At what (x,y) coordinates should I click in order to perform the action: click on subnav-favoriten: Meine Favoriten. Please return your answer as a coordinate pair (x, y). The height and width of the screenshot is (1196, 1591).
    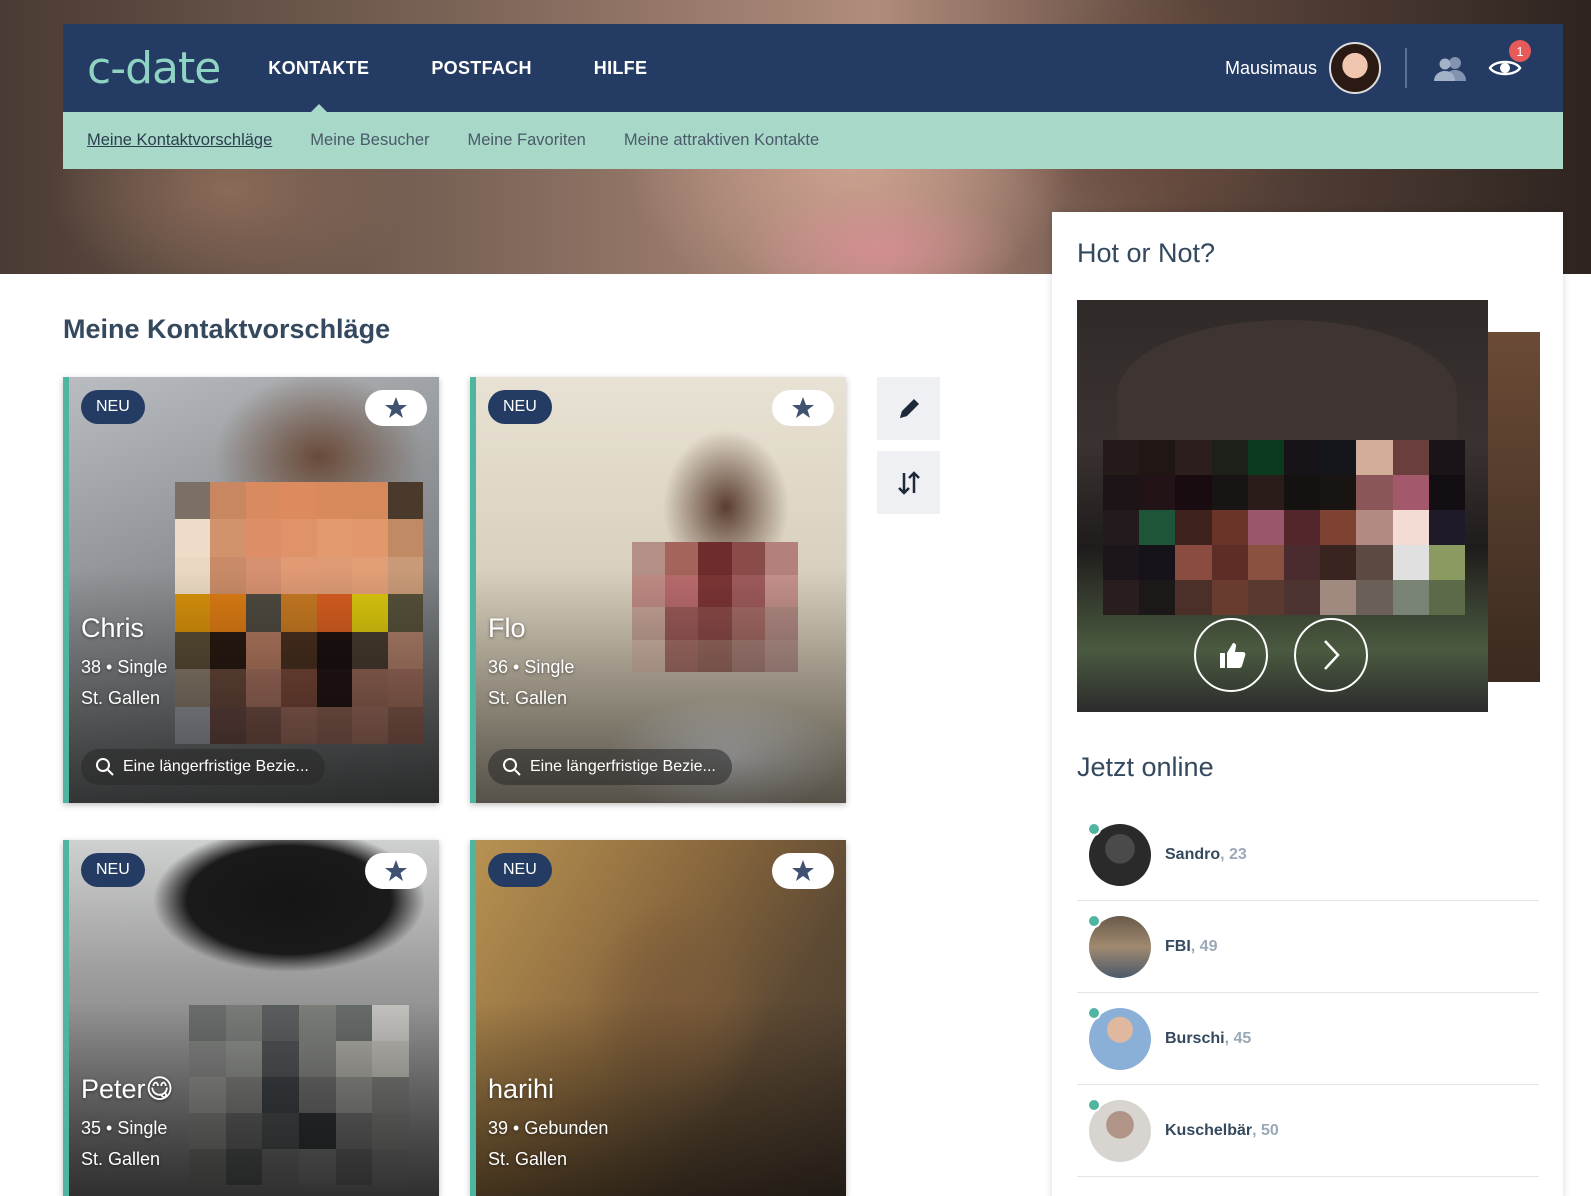
    Looking at the image, I should click on (527, 140).